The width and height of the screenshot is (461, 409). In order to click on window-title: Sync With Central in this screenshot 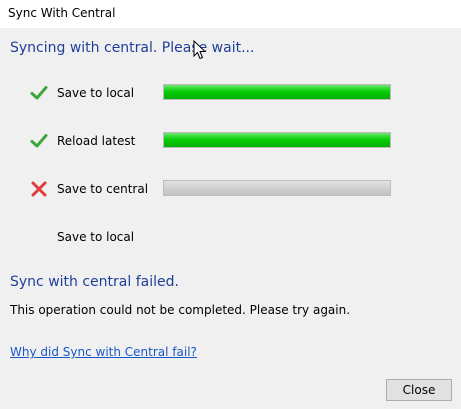, I will do `click(62, 13)`.